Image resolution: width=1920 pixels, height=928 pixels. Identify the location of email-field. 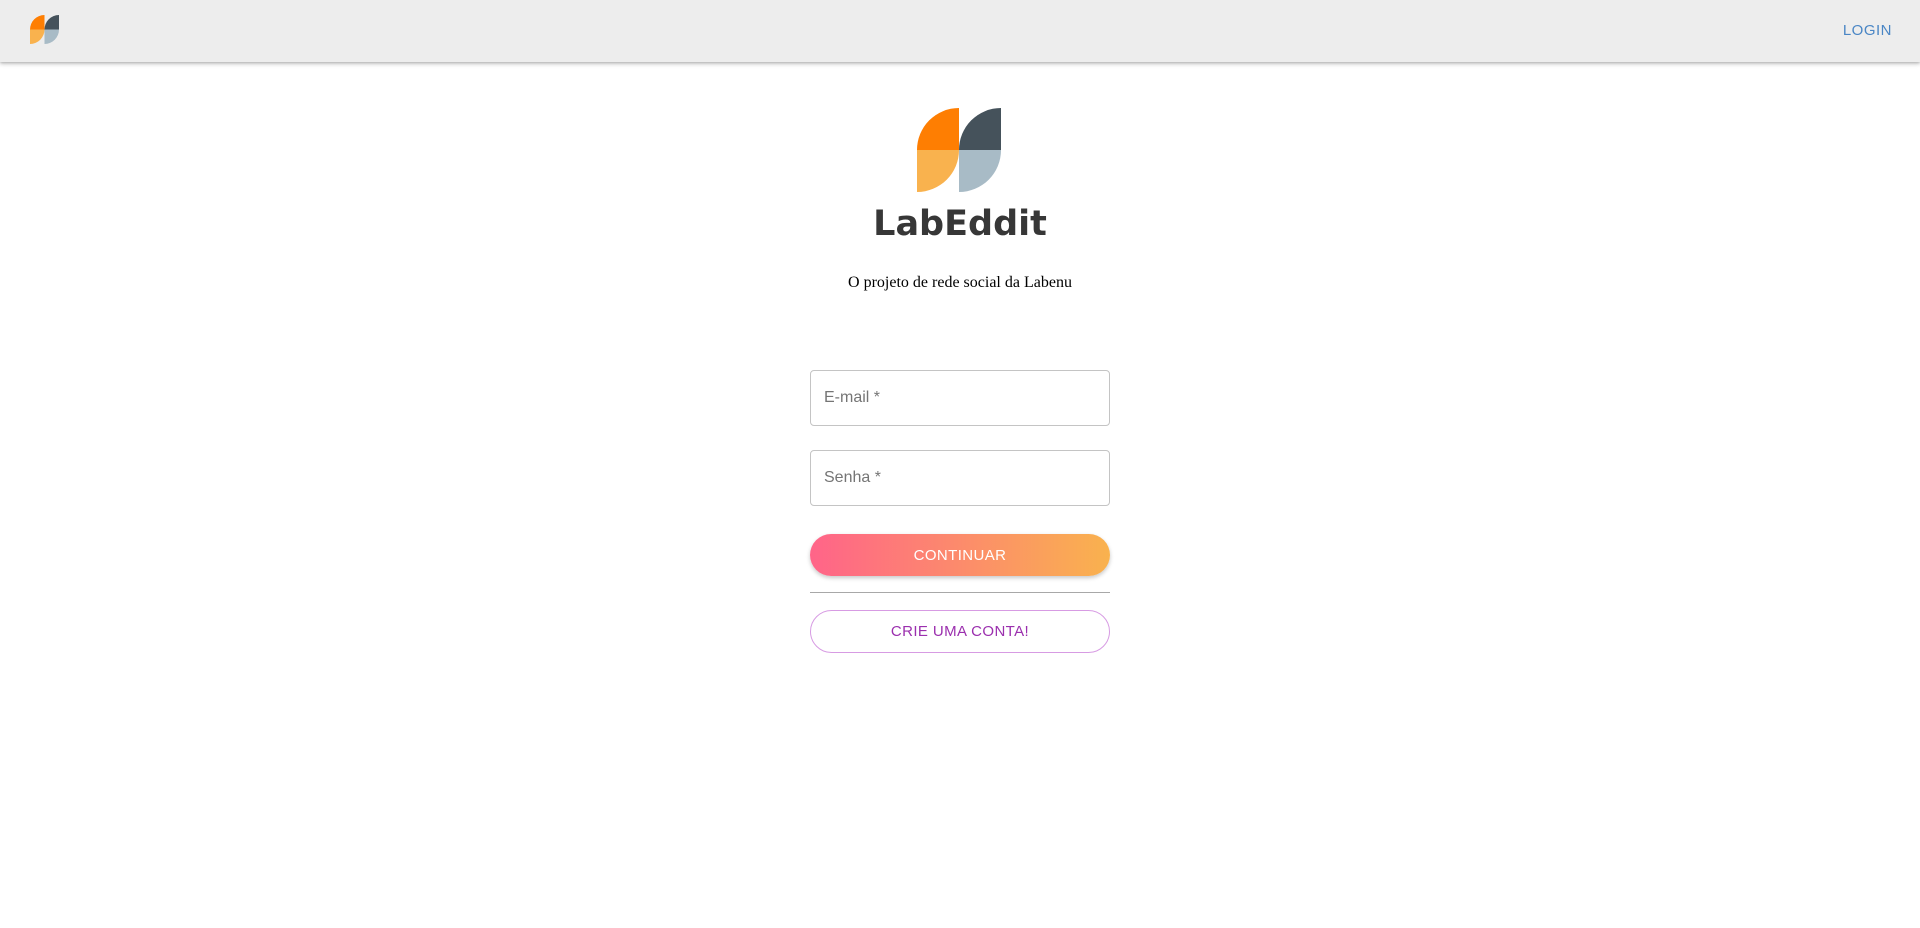
(960, 398).